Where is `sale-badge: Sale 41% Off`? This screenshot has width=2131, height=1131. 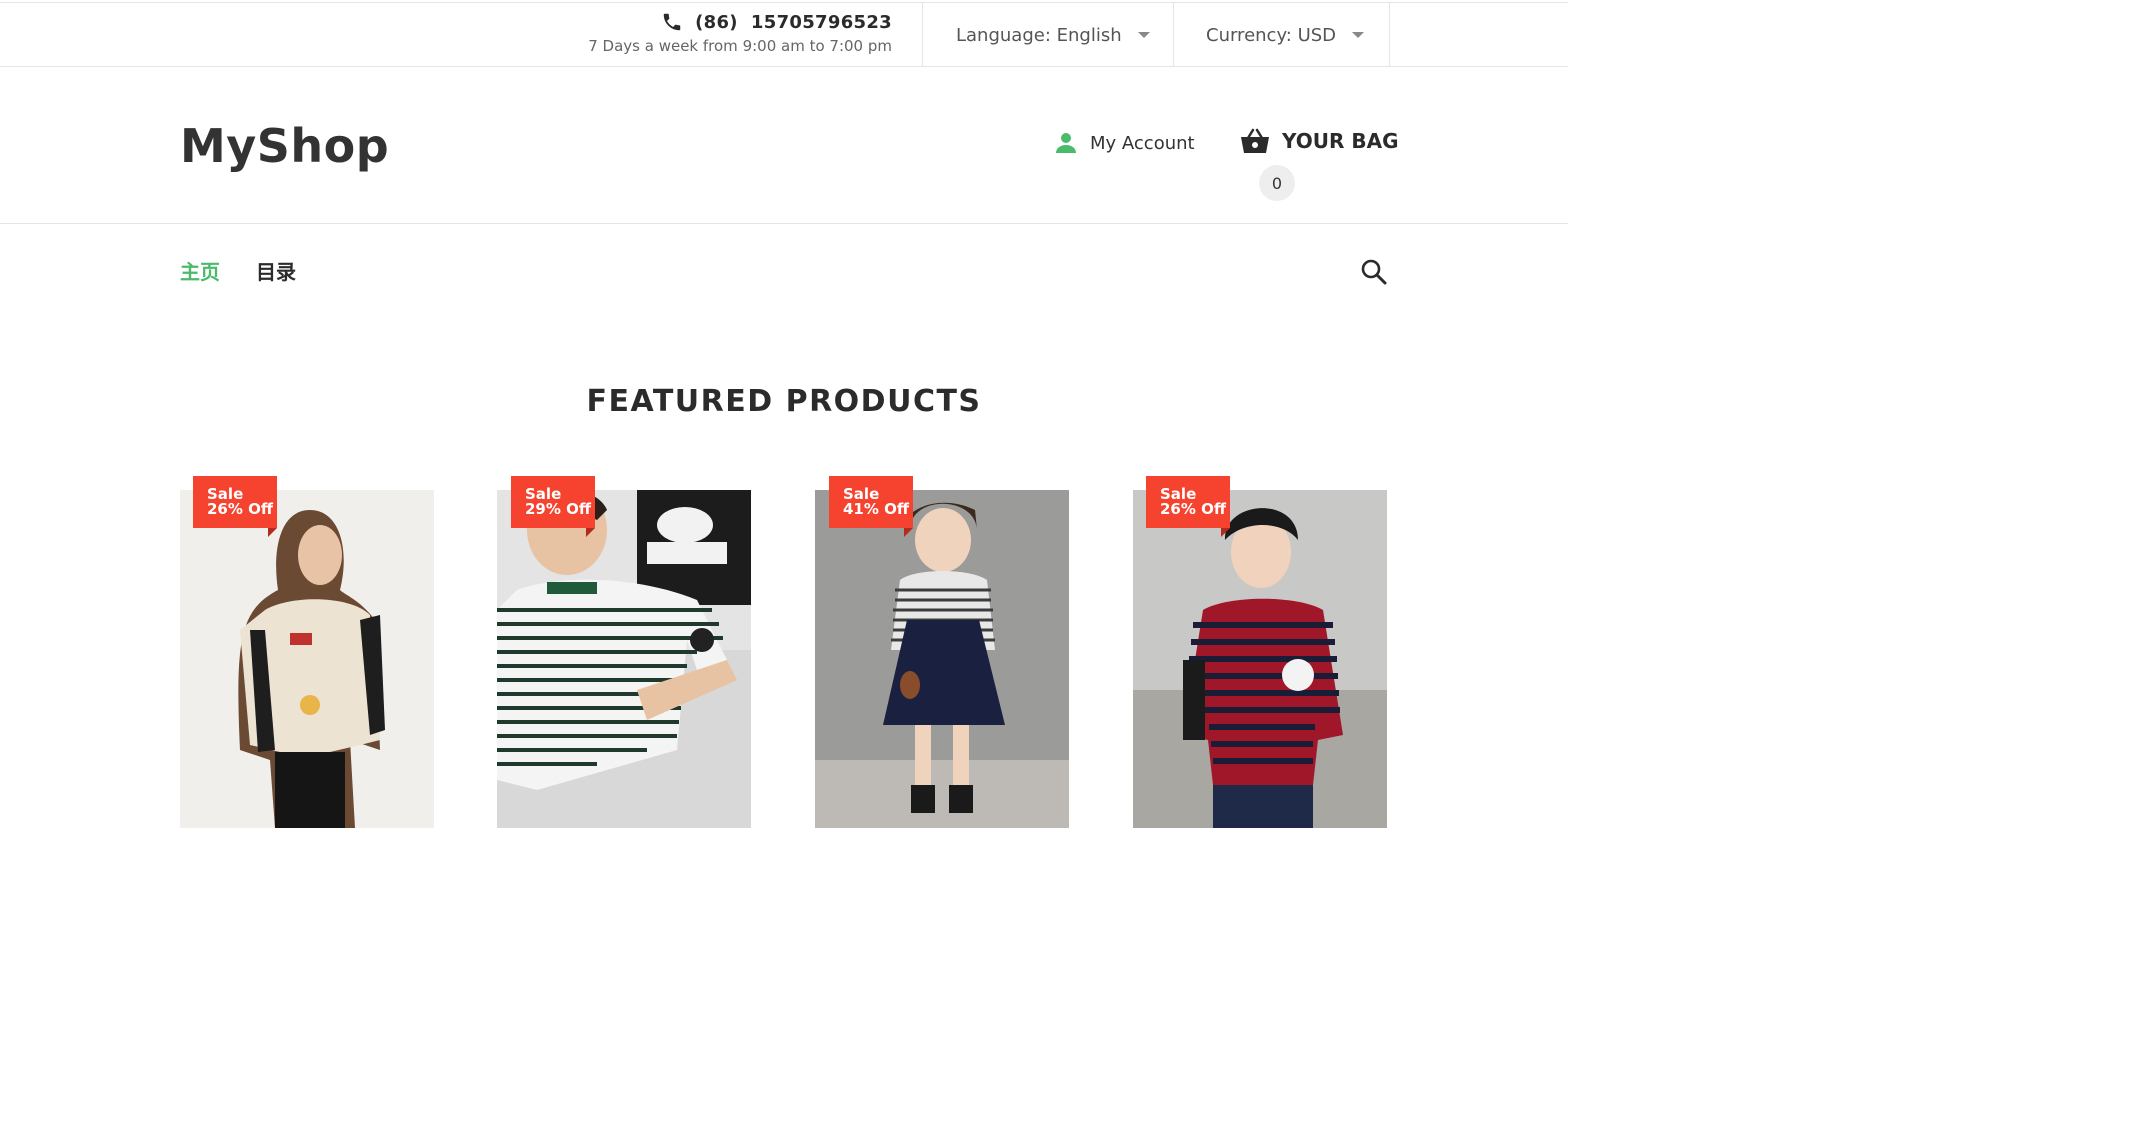
sale-badge: Sale 41% Off is located at coordinates (871, 506).